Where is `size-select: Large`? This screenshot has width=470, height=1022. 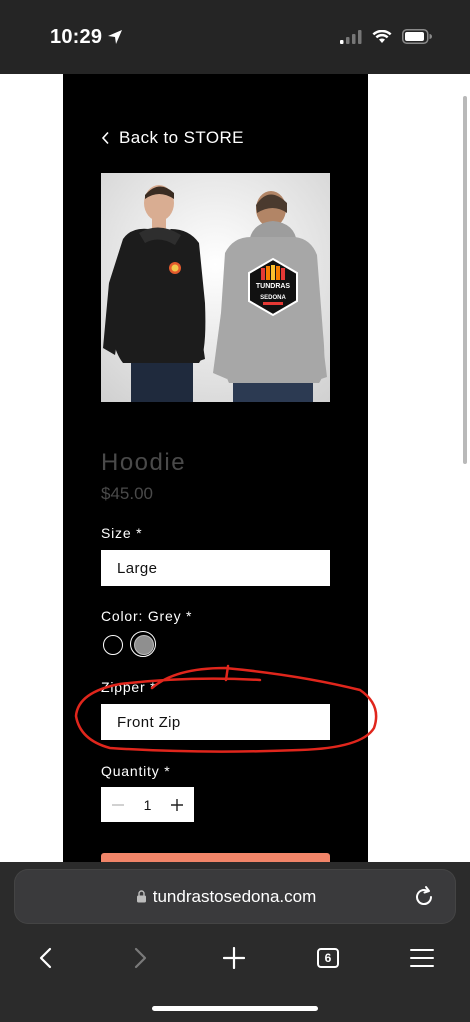
size-select: Large is located at coordinates (215, 568).